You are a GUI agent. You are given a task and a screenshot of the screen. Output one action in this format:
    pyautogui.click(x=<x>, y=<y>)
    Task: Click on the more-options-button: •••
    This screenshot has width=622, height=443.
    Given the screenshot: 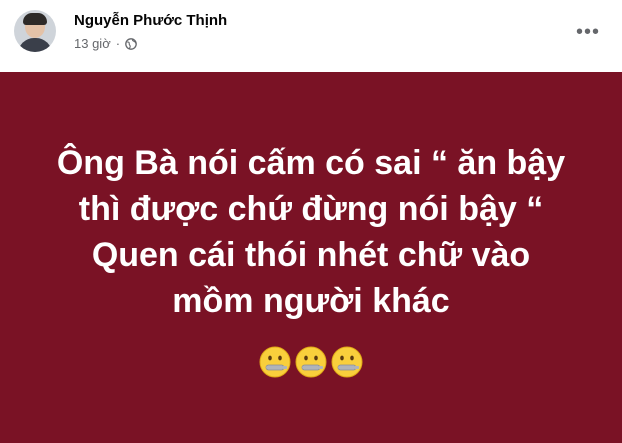 What is the action you would take?
    pyautogui.click(x=588, y=32)
    